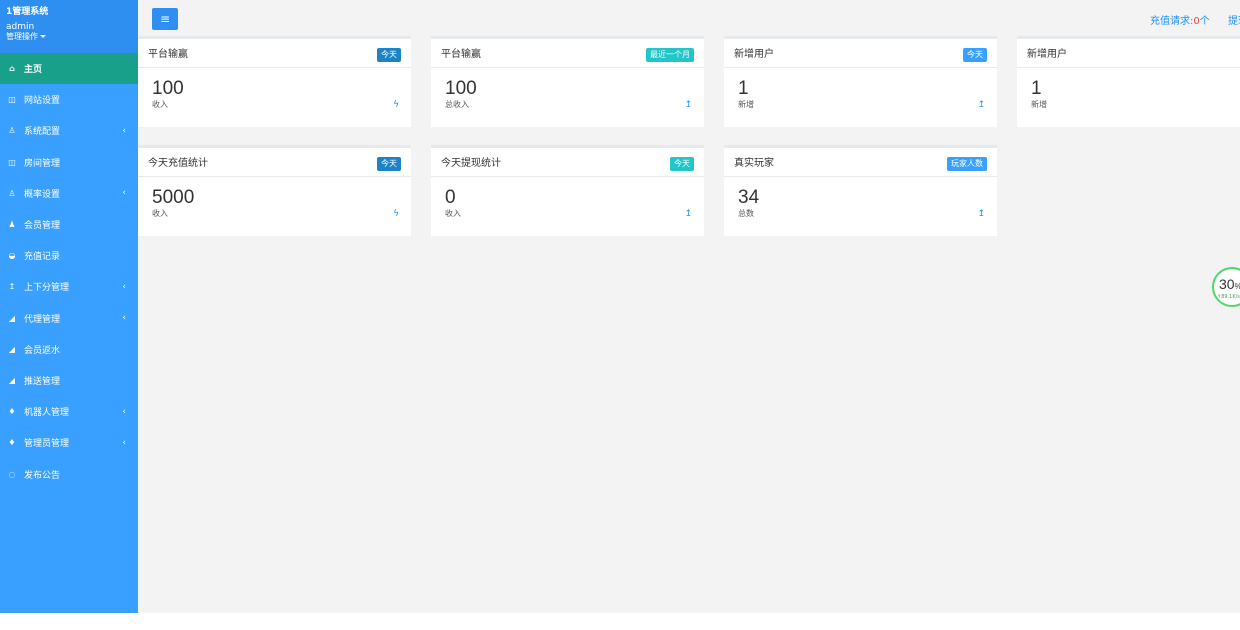 This screenshot has width=1240, height=630. I want to click on sidebar-item-2: ♙ 系统配置 ‹, so click(69, 130).